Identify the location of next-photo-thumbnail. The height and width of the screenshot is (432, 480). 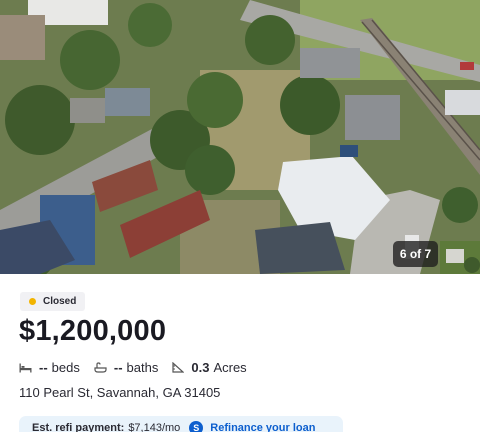
(460, 257).